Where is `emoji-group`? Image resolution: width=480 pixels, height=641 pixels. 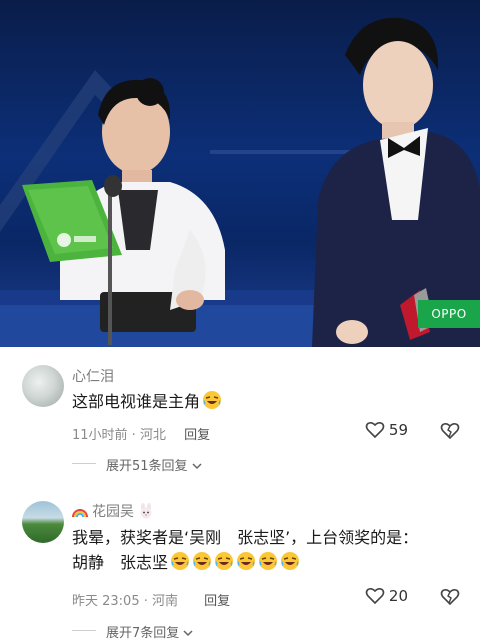
emoji-group is located at coordinates (234, 562).